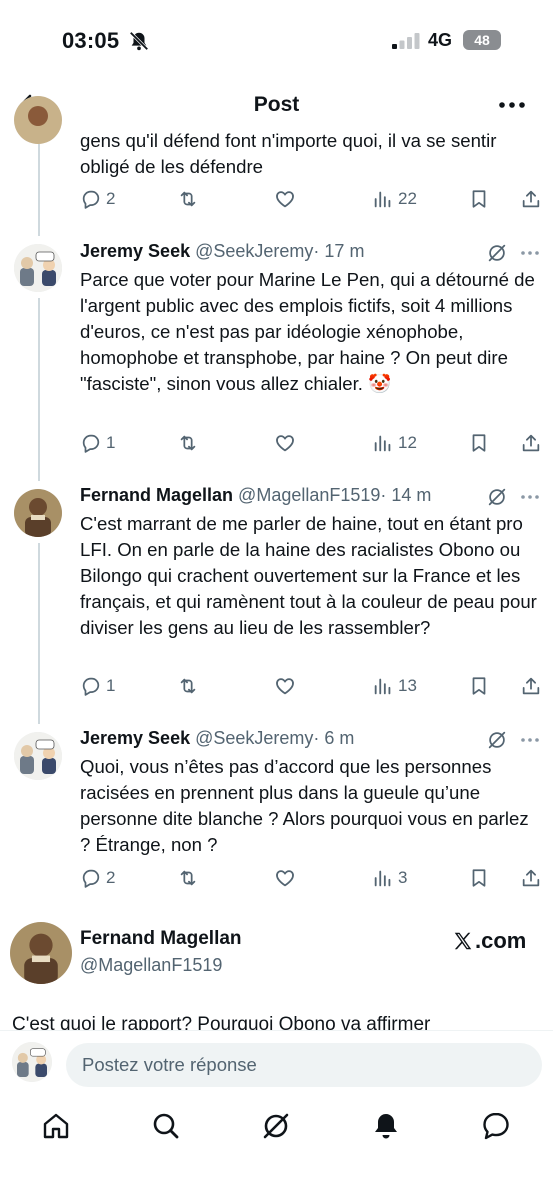 The width and height of the screenshot is (553, 1200). Describe the element at coordinates (406, 495) in the screenshot. I see `tweet-time: · 14 m` at that location.